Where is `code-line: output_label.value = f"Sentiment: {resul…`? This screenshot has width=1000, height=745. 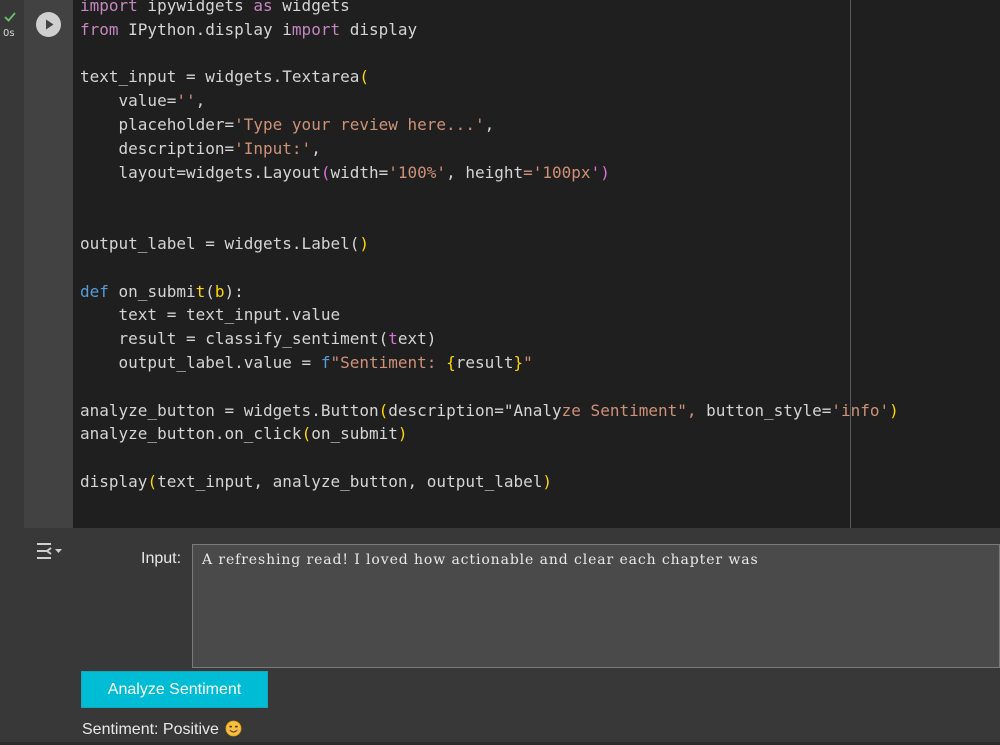
code-line: output_label.value = f"Sentiment: {resul… is located at coordinates (306, 362).